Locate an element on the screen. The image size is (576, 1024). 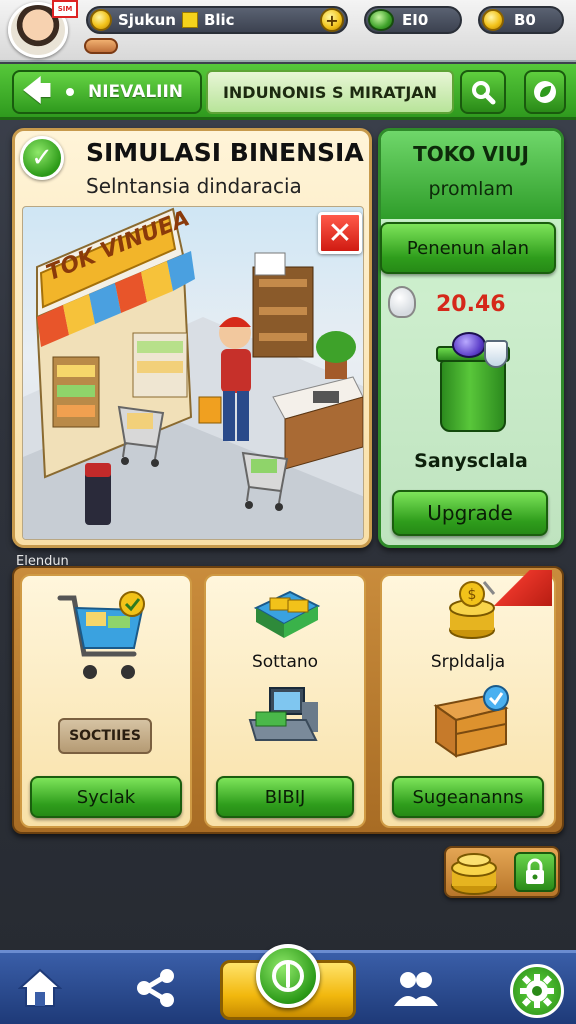
purple-gem-icon is located at coordinates (469, 345).